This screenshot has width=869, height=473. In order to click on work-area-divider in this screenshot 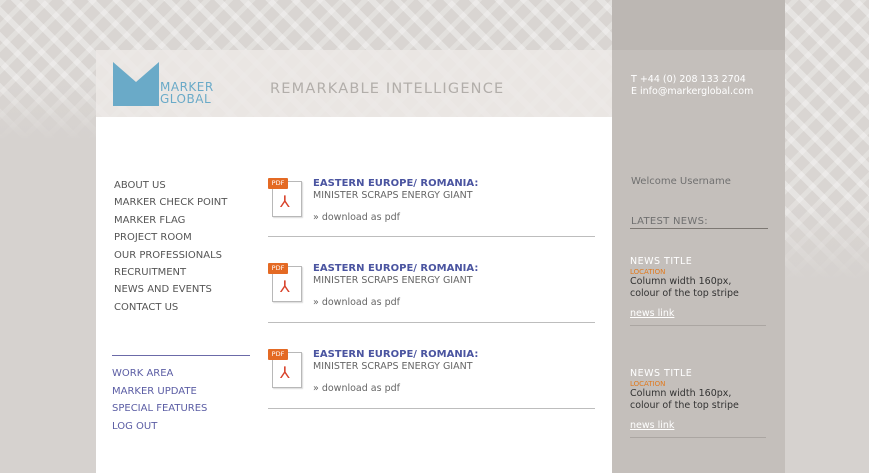, I will do `click(181, 355)`.